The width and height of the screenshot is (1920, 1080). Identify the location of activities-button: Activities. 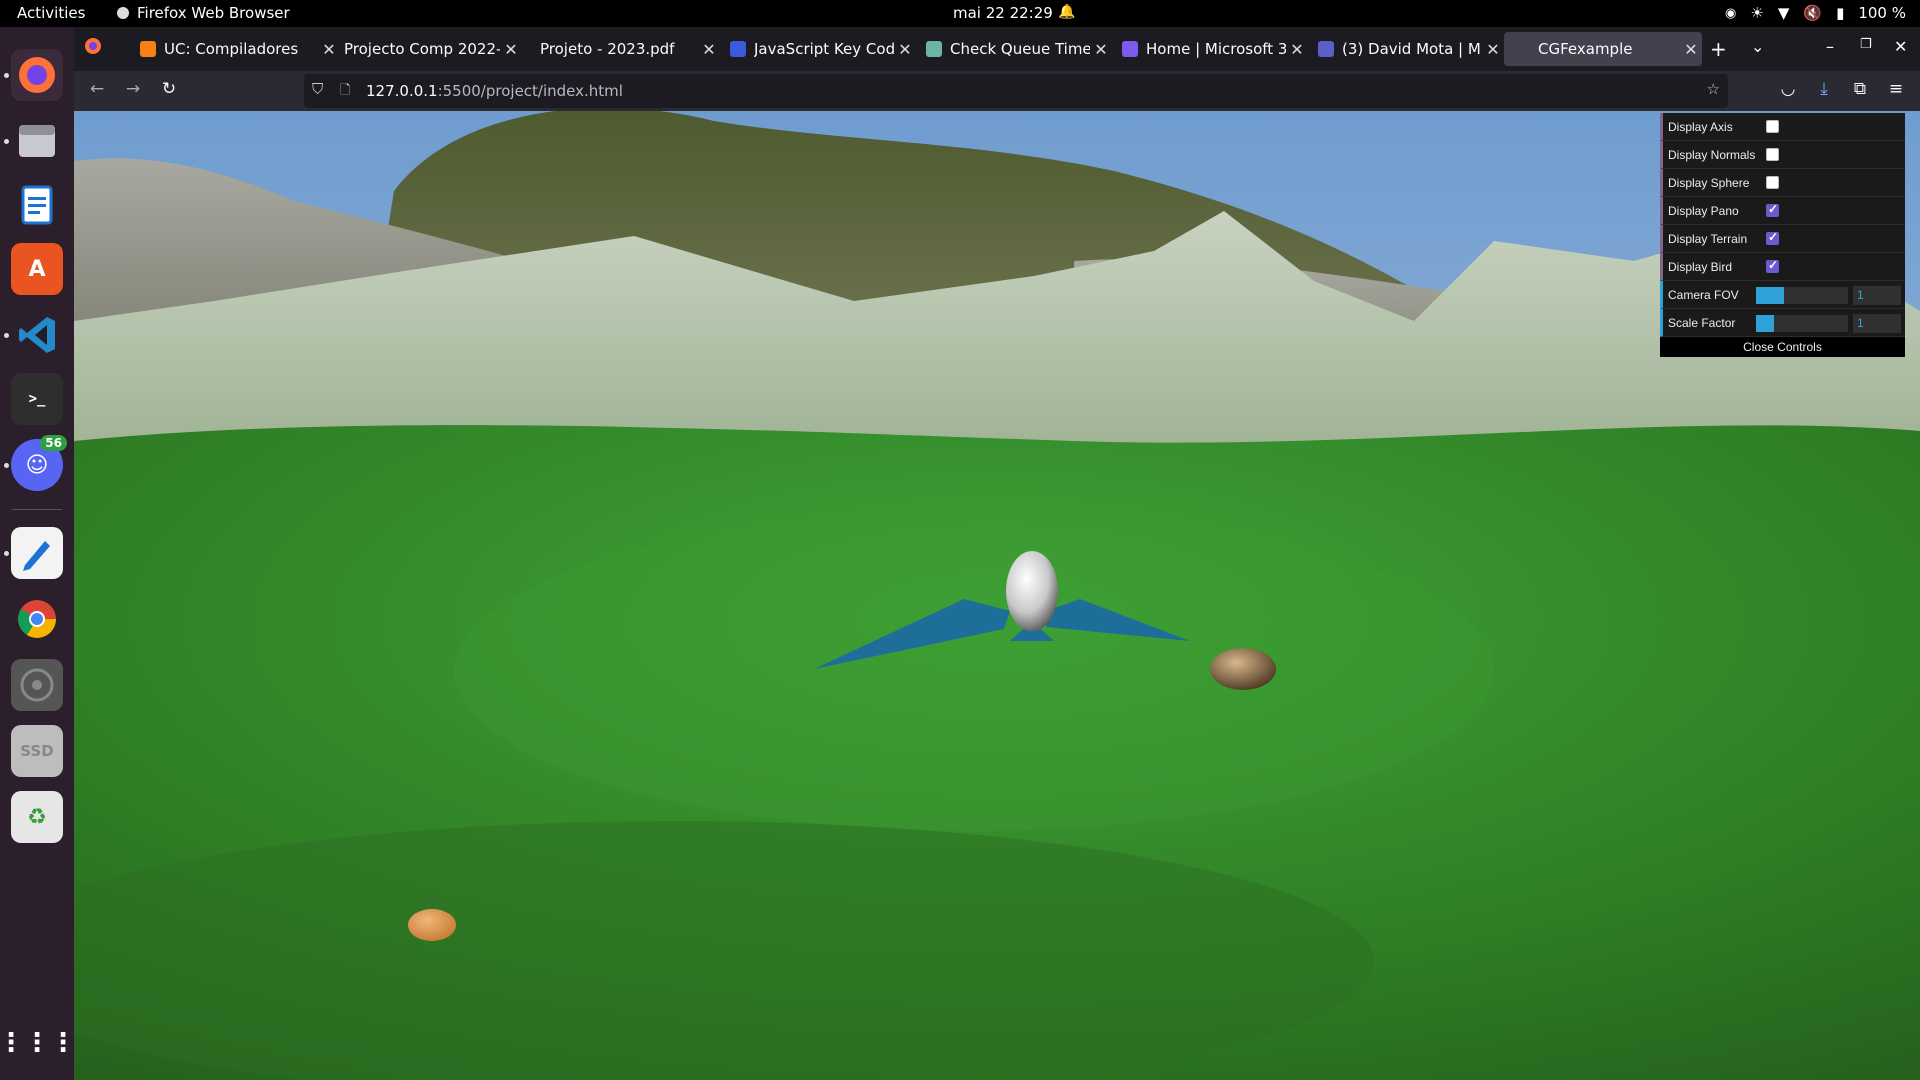
(51, 13).